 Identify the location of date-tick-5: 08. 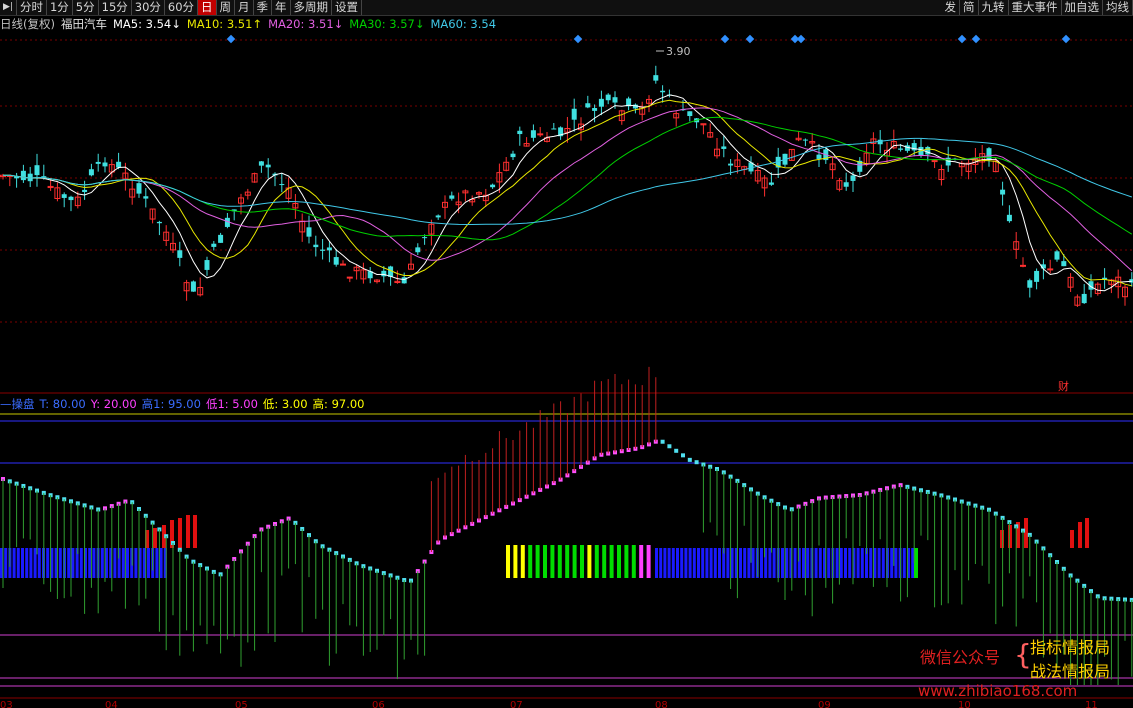
(661, 704).